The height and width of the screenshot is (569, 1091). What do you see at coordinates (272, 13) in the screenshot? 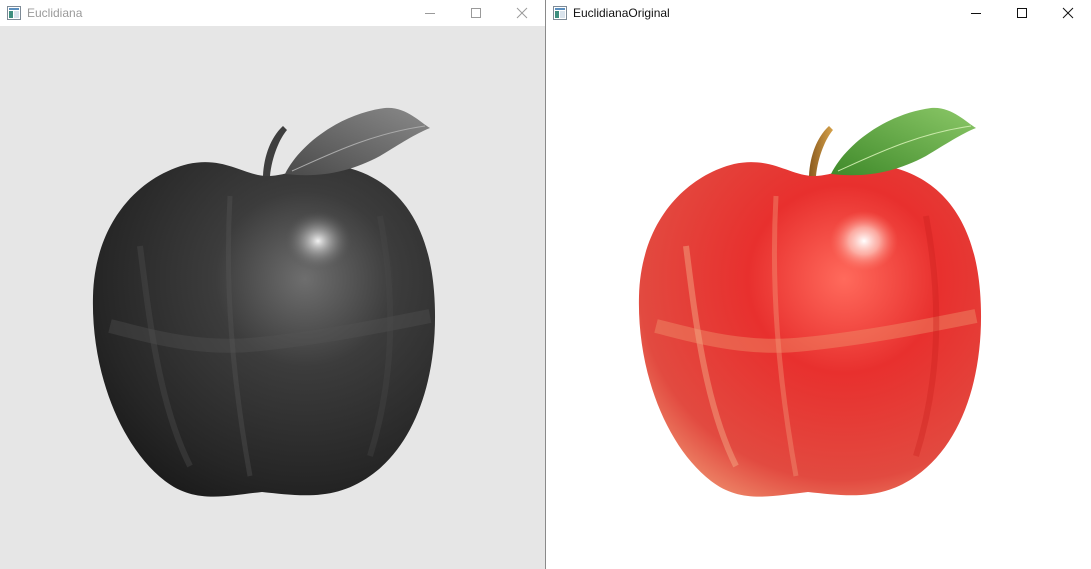
I see `title-bar: Euclidiana` at bounding box center [272, 13].